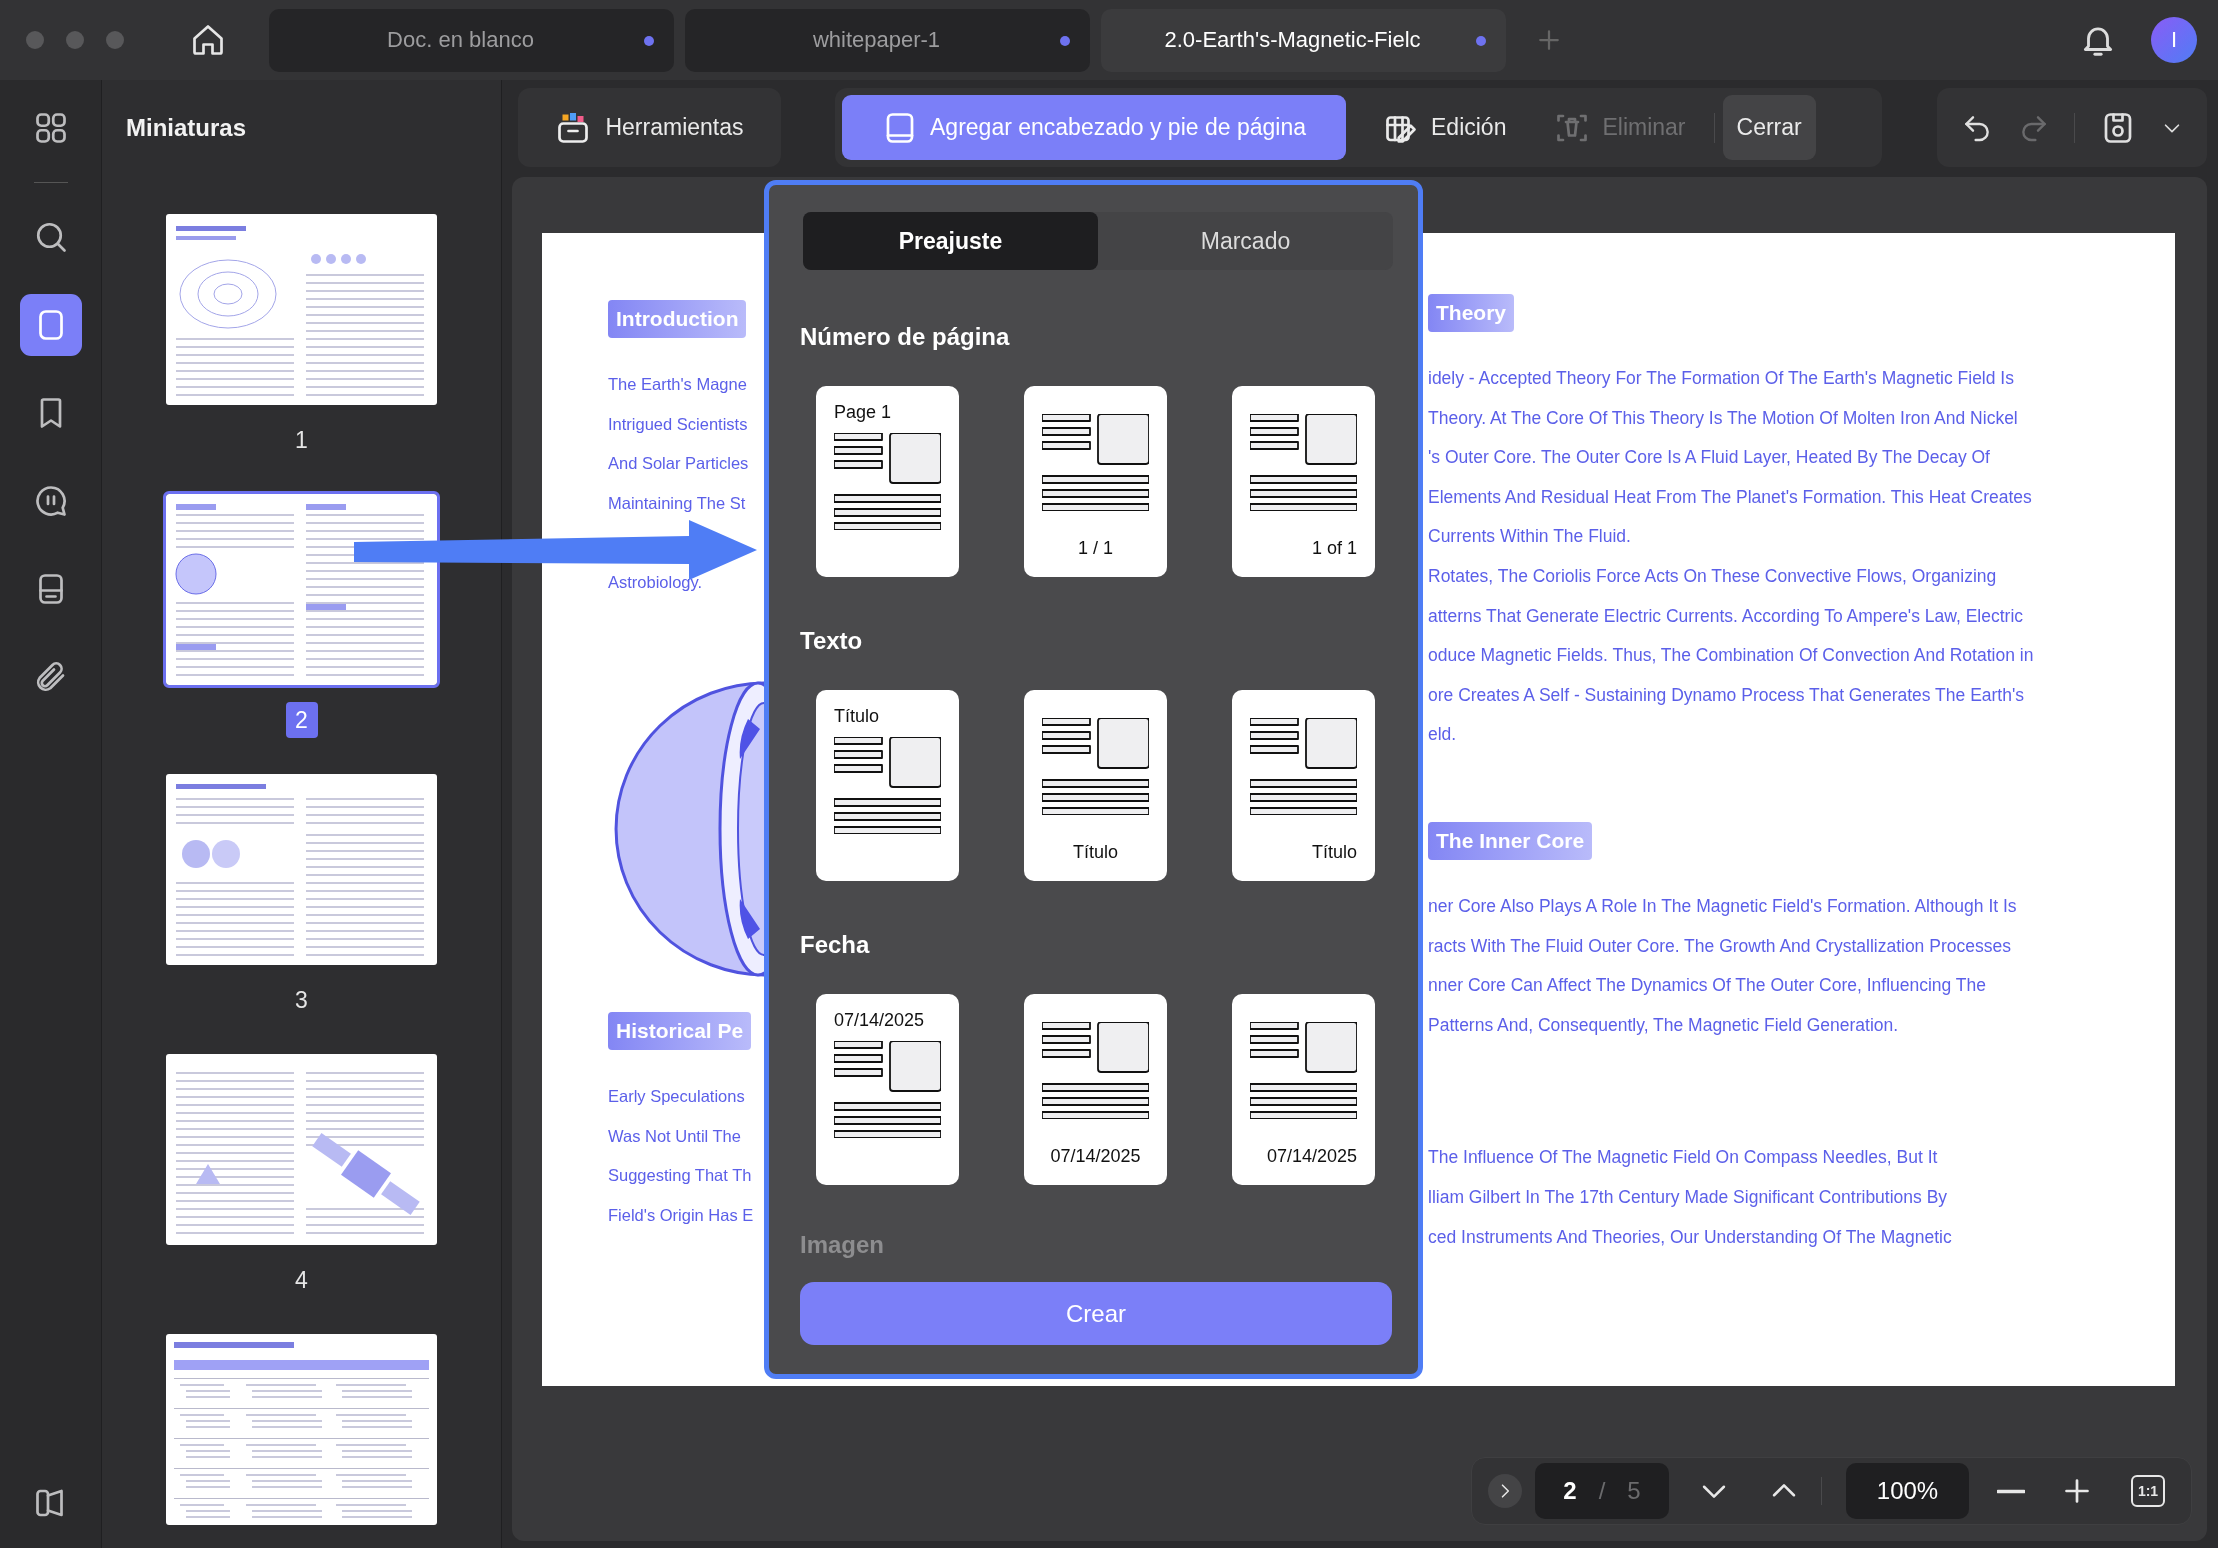 This screenshot has width=2218, height=1548. I want to click on page-number: 1, so click(301, 440).